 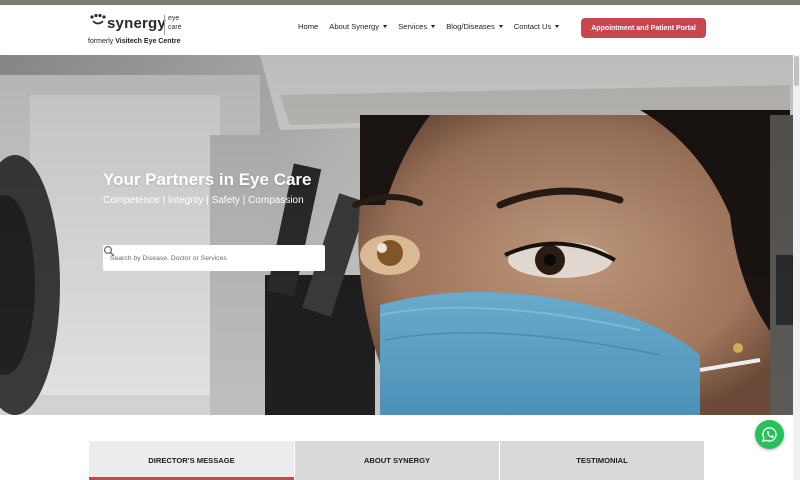 What do you see at coordinates (796, 267) in the screenshot?
I see `page-scrollbar` at bounding box center [796, 267].